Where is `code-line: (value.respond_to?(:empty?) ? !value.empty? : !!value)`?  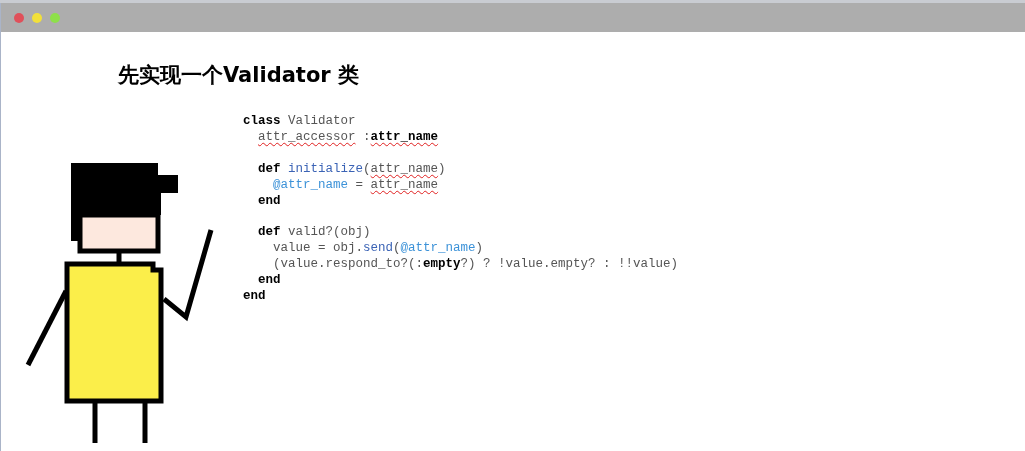 code-line: (value.respond_to?(:empty?) ? !value.empty? : !!value) is located at coordinates (475, 265).